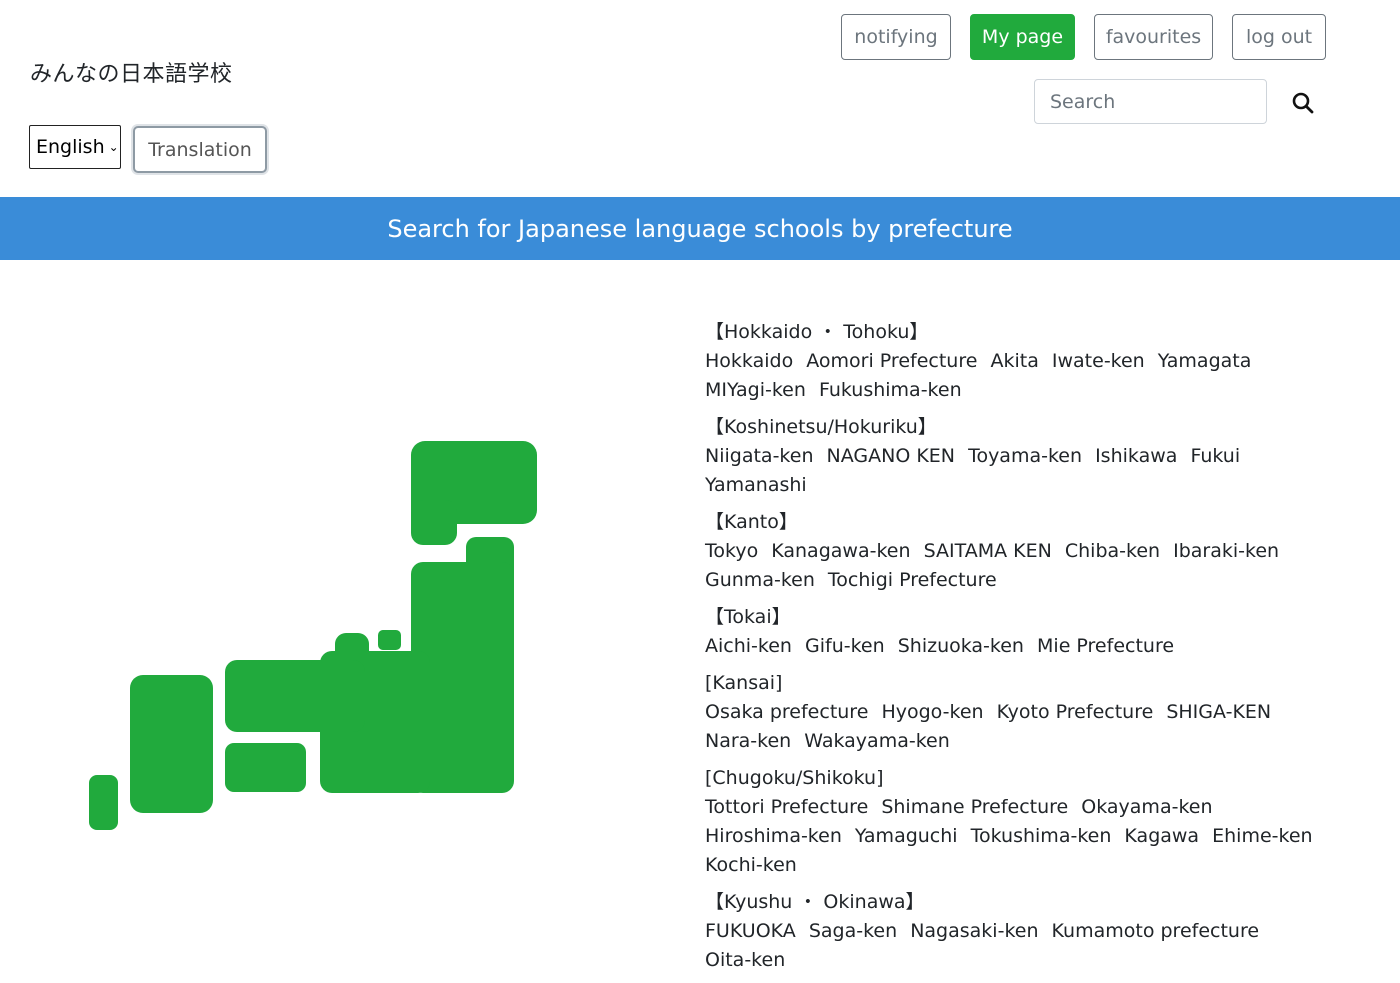 The image size is (1400, 983). What do you see at coordinates (974, 807) in the screenshot?
I see `prefecture-link: Shimane Prefecture` at bounding box center [974, 807].